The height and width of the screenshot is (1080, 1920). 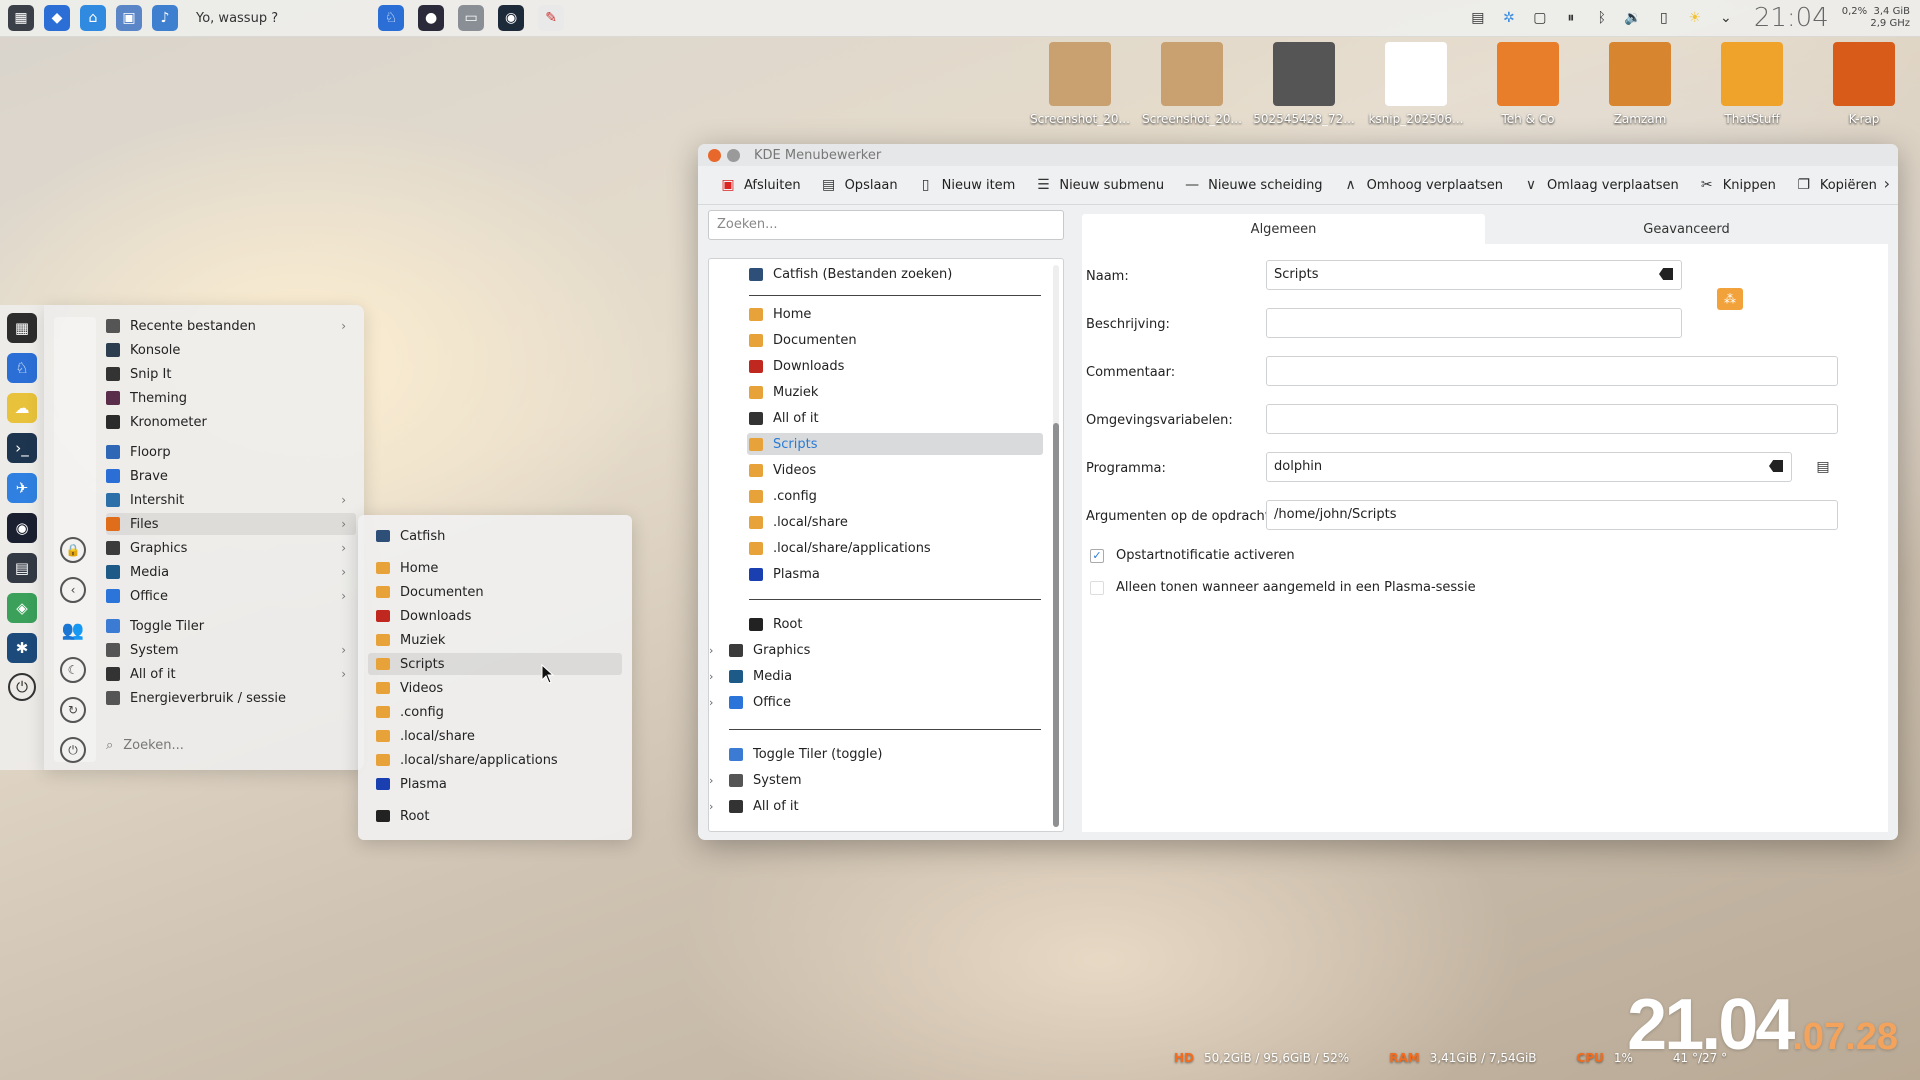 I want to click on tree-item-office: › Office, so click(x=750, y=702).